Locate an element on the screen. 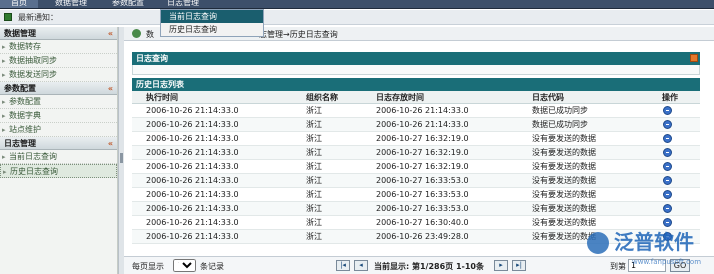  sidebar-item-param-config: 参数配置 is located at coordinates (58, 102).